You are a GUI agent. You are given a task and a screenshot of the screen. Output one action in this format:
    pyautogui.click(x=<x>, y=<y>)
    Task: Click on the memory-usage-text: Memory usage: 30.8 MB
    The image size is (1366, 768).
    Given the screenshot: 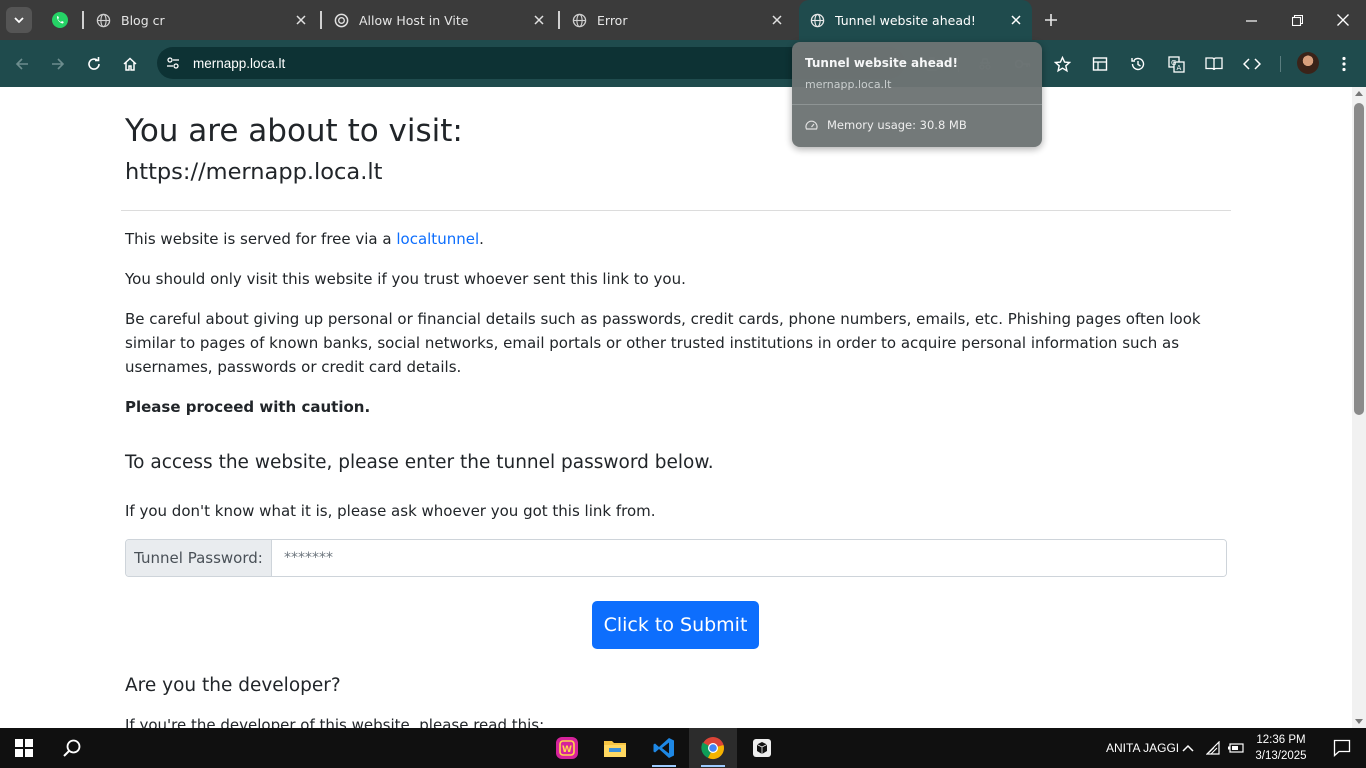 What is the action you would take?
    pyautogui.click(x=897, y=125)
    